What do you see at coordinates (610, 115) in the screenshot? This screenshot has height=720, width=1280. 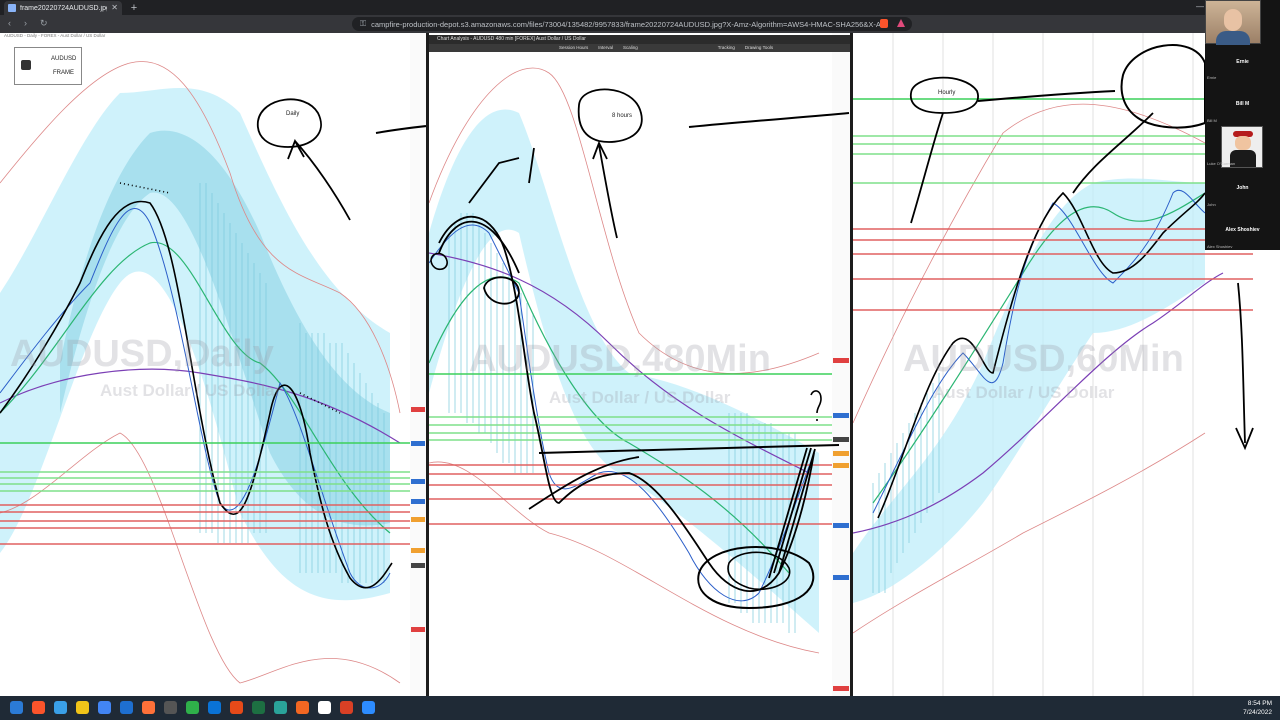 I see `circle-8h` at bounding box center [610, 115].